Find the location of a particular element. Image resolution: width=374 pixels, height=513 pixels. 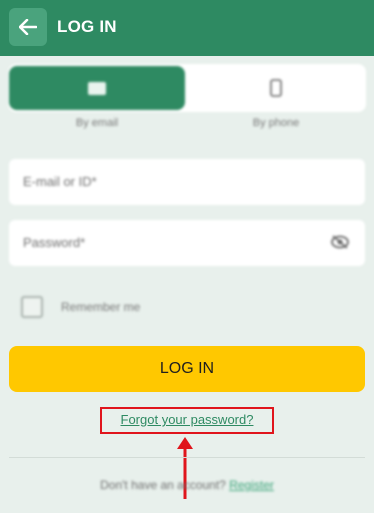

remember-me-label: Remember me is located at coordinates (101, 307).